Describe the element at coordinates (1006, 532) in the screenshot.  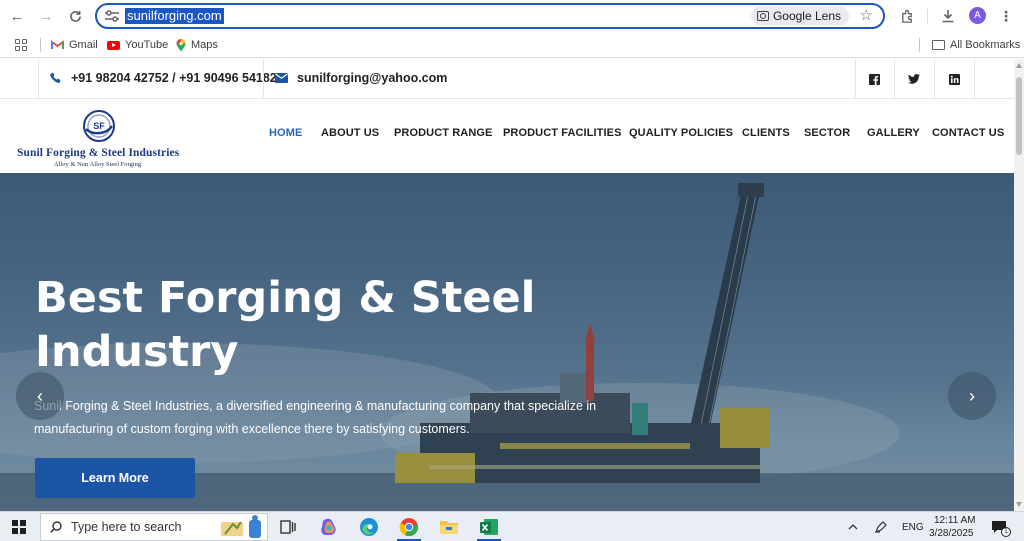
I see `notification-count-badge: 1` at that location.